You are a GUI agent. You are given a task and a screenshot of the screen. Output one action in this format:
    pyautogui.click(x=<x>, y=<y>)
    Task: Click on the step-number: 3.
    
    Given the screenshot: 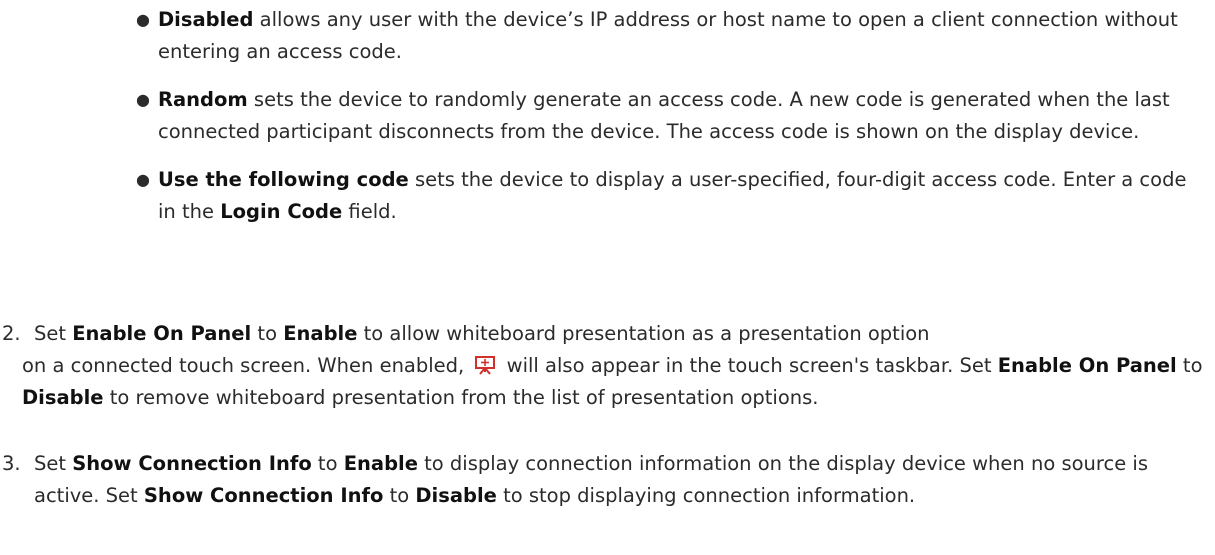 What is the action you would take?
    pyautogui.click(x=11, y=463)
    